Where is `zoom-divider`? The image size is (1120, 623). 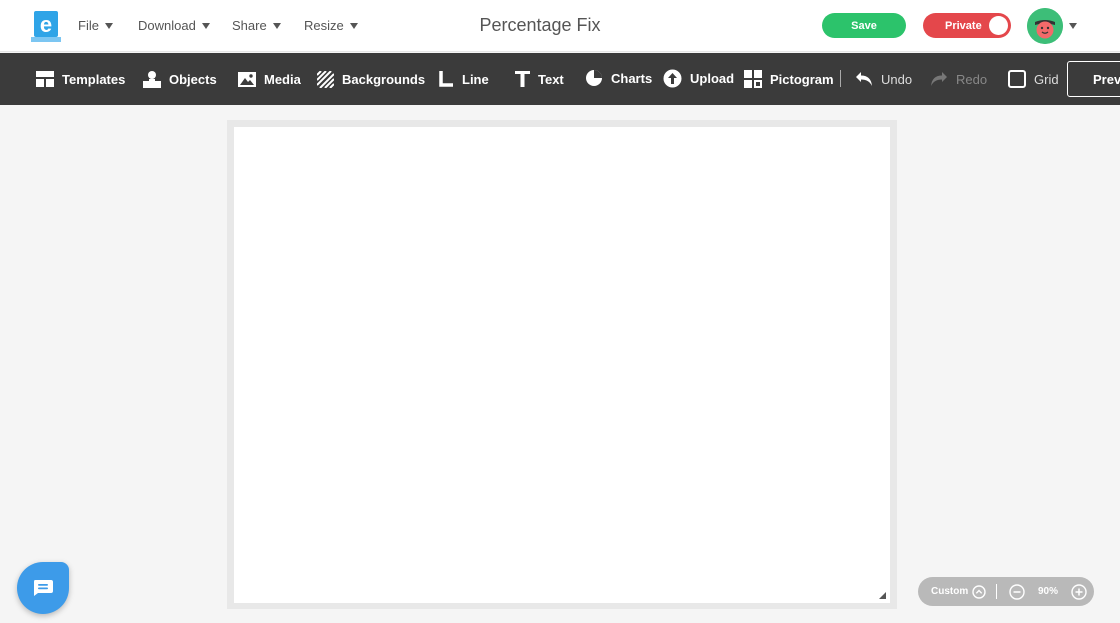 zoom-divider is located at coordinates (996, 591).